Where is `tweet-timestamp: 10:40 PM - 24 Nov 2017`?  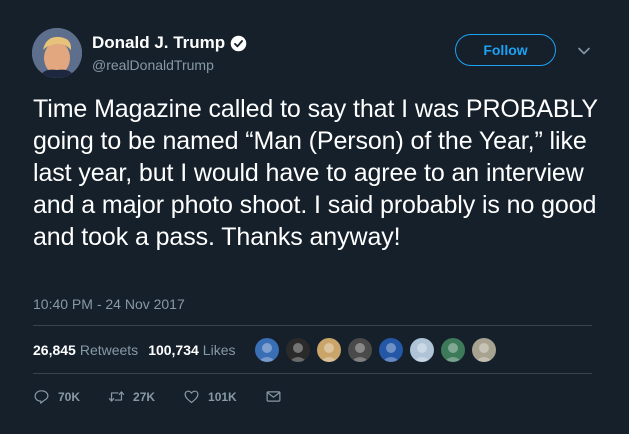
tweet-timestamp: 10:40 PM - 24 Nov 2017 is located at coordinates (109, 304).